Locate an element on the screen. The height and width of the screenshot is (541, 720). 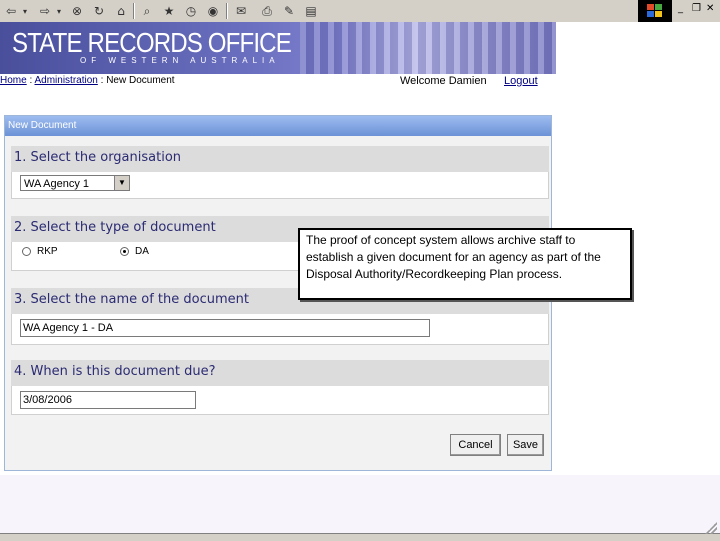
organisation-select: WA Agency 1 ▼ is located at coordinates (75, 183).